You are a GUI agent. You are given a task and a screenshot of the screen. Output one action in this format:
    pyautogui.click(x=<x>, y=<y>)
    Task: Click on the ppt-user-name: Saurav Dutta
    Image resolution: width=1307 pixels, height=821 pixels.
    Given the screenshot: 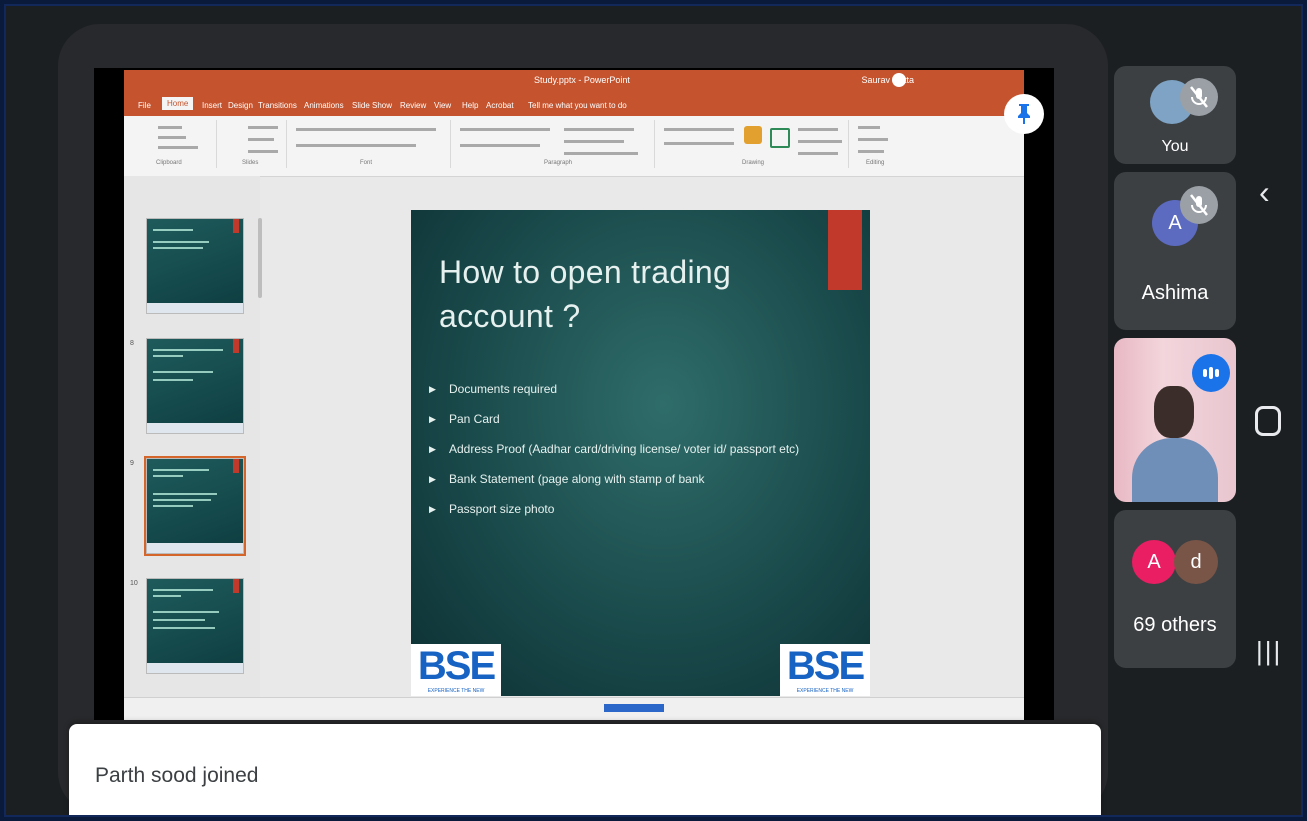 What is the action you would take?
    pyautogui.click(x=887, y=80)
    